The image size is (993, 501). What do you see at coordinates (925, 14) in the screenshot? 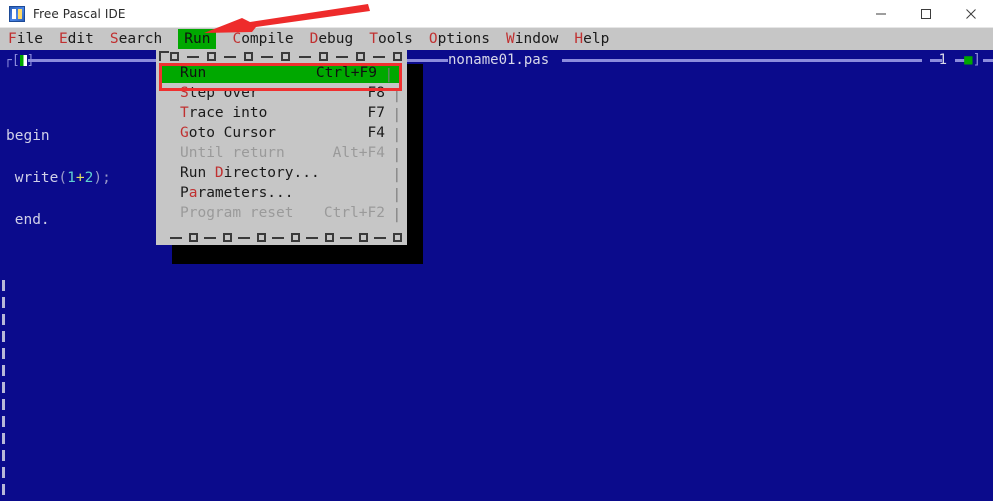
I see `maximize-button` at bounding box center [925, 14].